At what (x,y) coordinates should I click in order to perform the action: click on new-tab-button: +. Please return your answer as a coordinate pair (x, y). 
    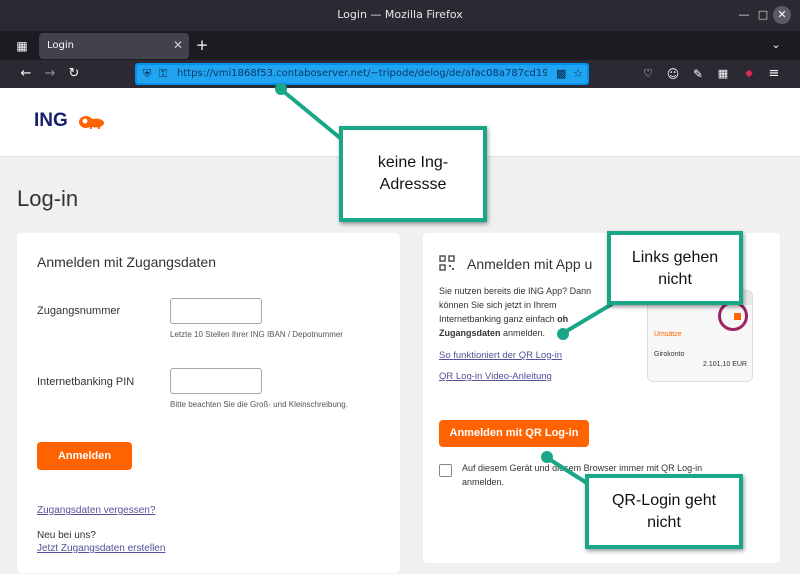
    Looking at the image, I should click on (202, 45).